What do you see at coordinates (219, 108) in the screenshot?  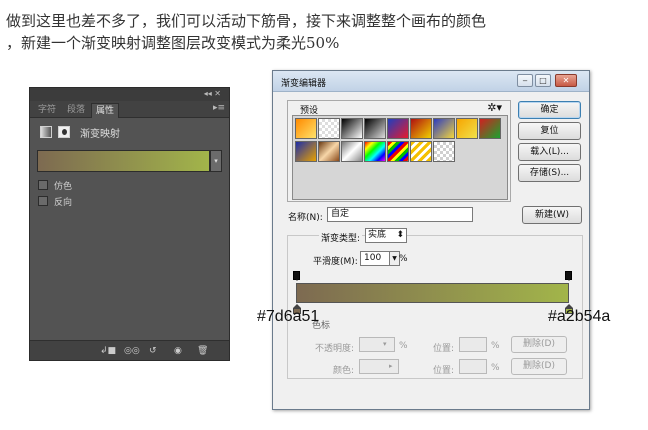 I see `panel-menu-icon: ▸≡` at bounding box center [219, 108].